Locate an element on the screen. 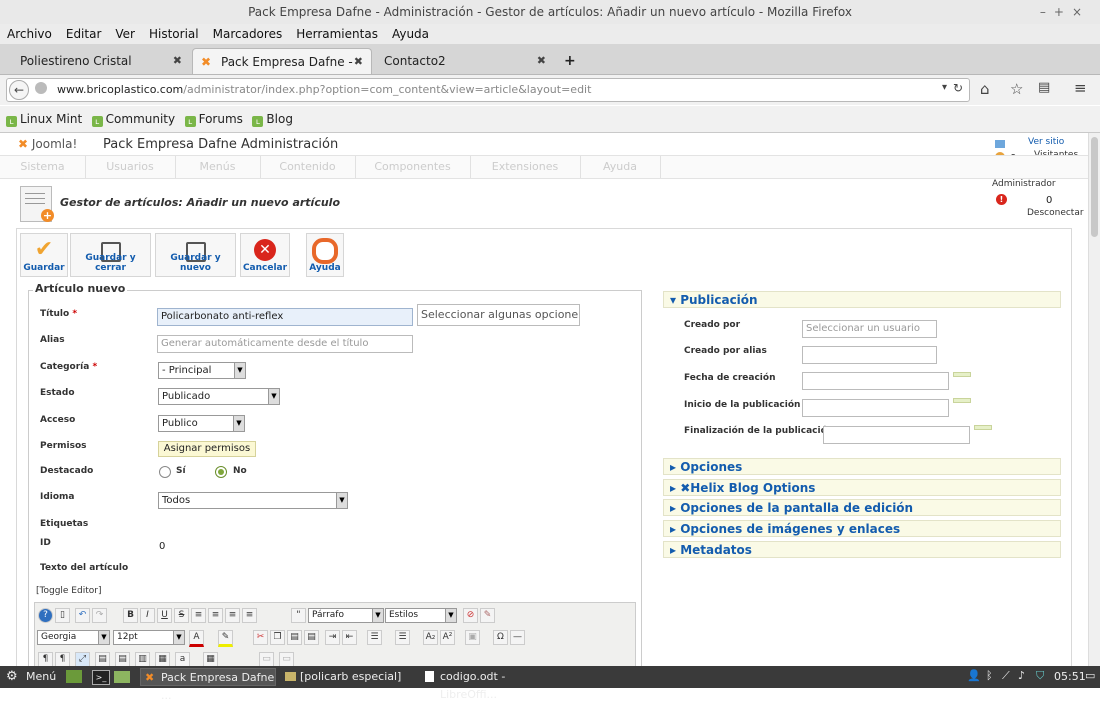 This screenshot has height=705, width=1100. assign-permissions-button: Asignar permisos is located at coordinates (207, 449).